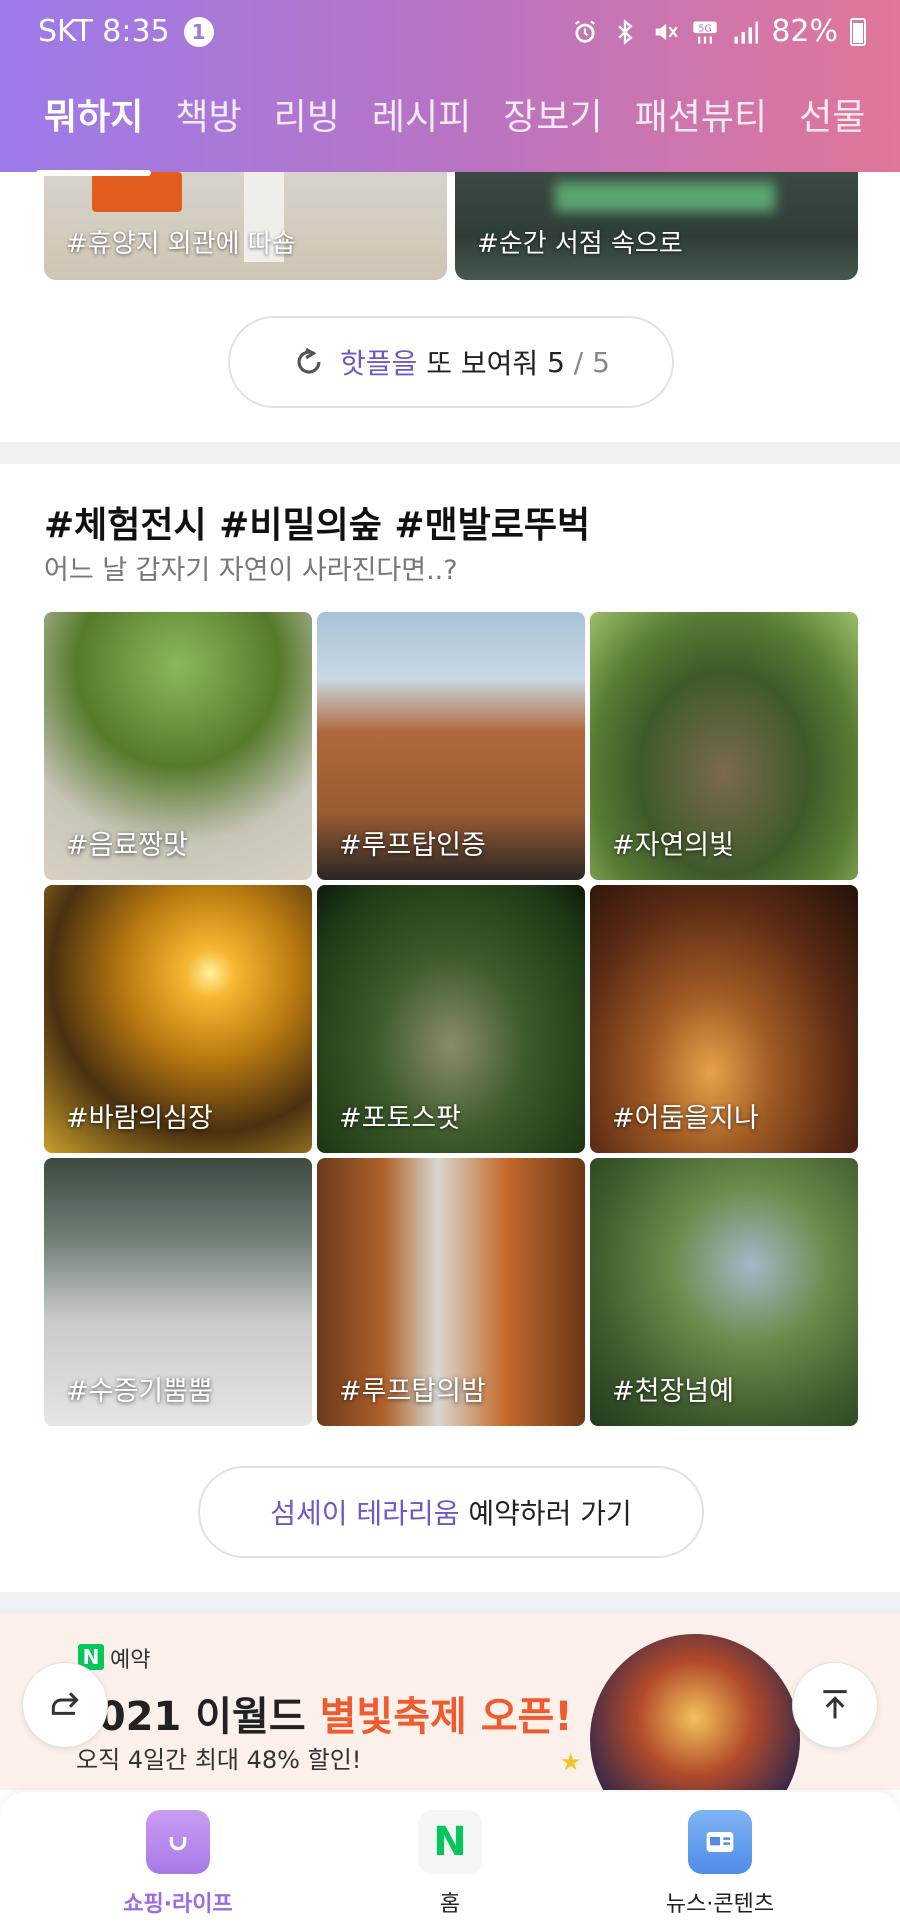 Image resolution: width=900 pixels, height=1930 pixels. Describe the element at coordinates (309, 360) in the screenshot. I see `refresh-icon` at that location.